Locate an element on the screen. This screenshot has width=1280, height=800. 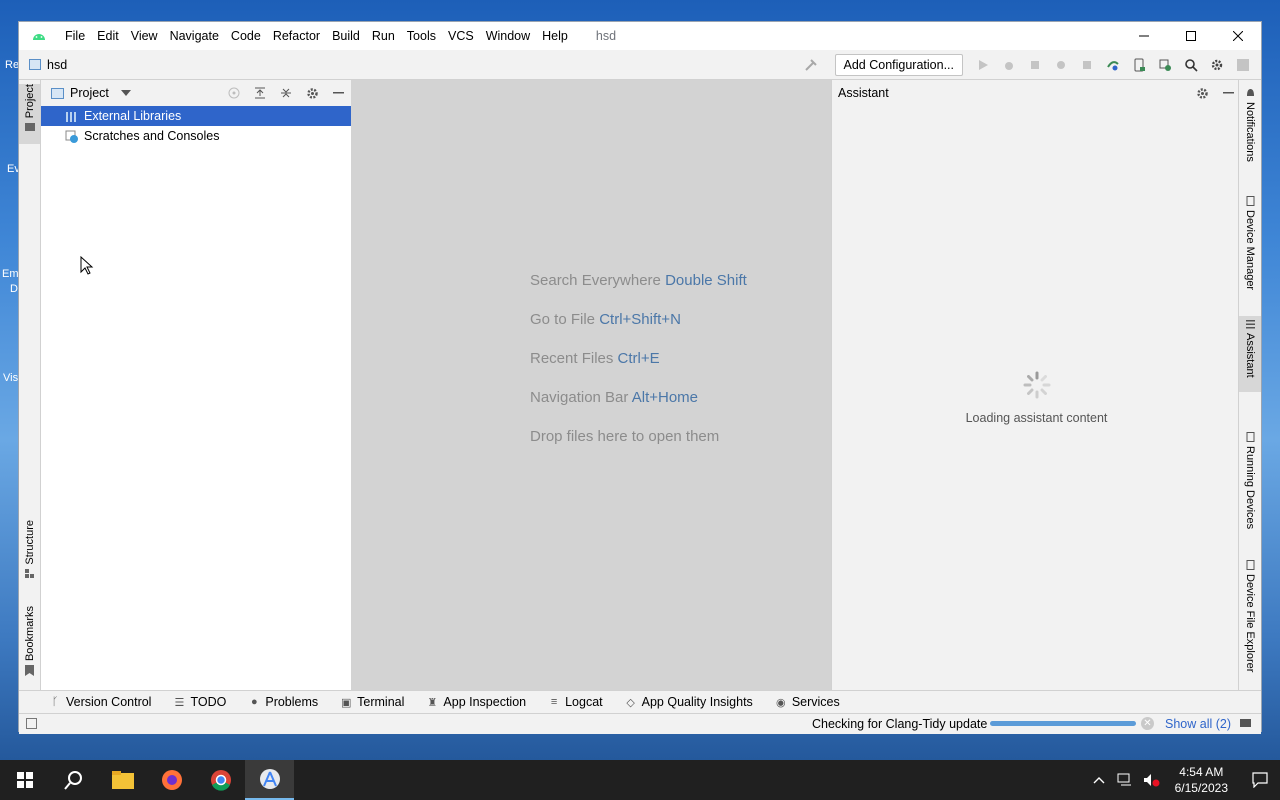
tab-label: Problems is located at coordinates (292, 702).